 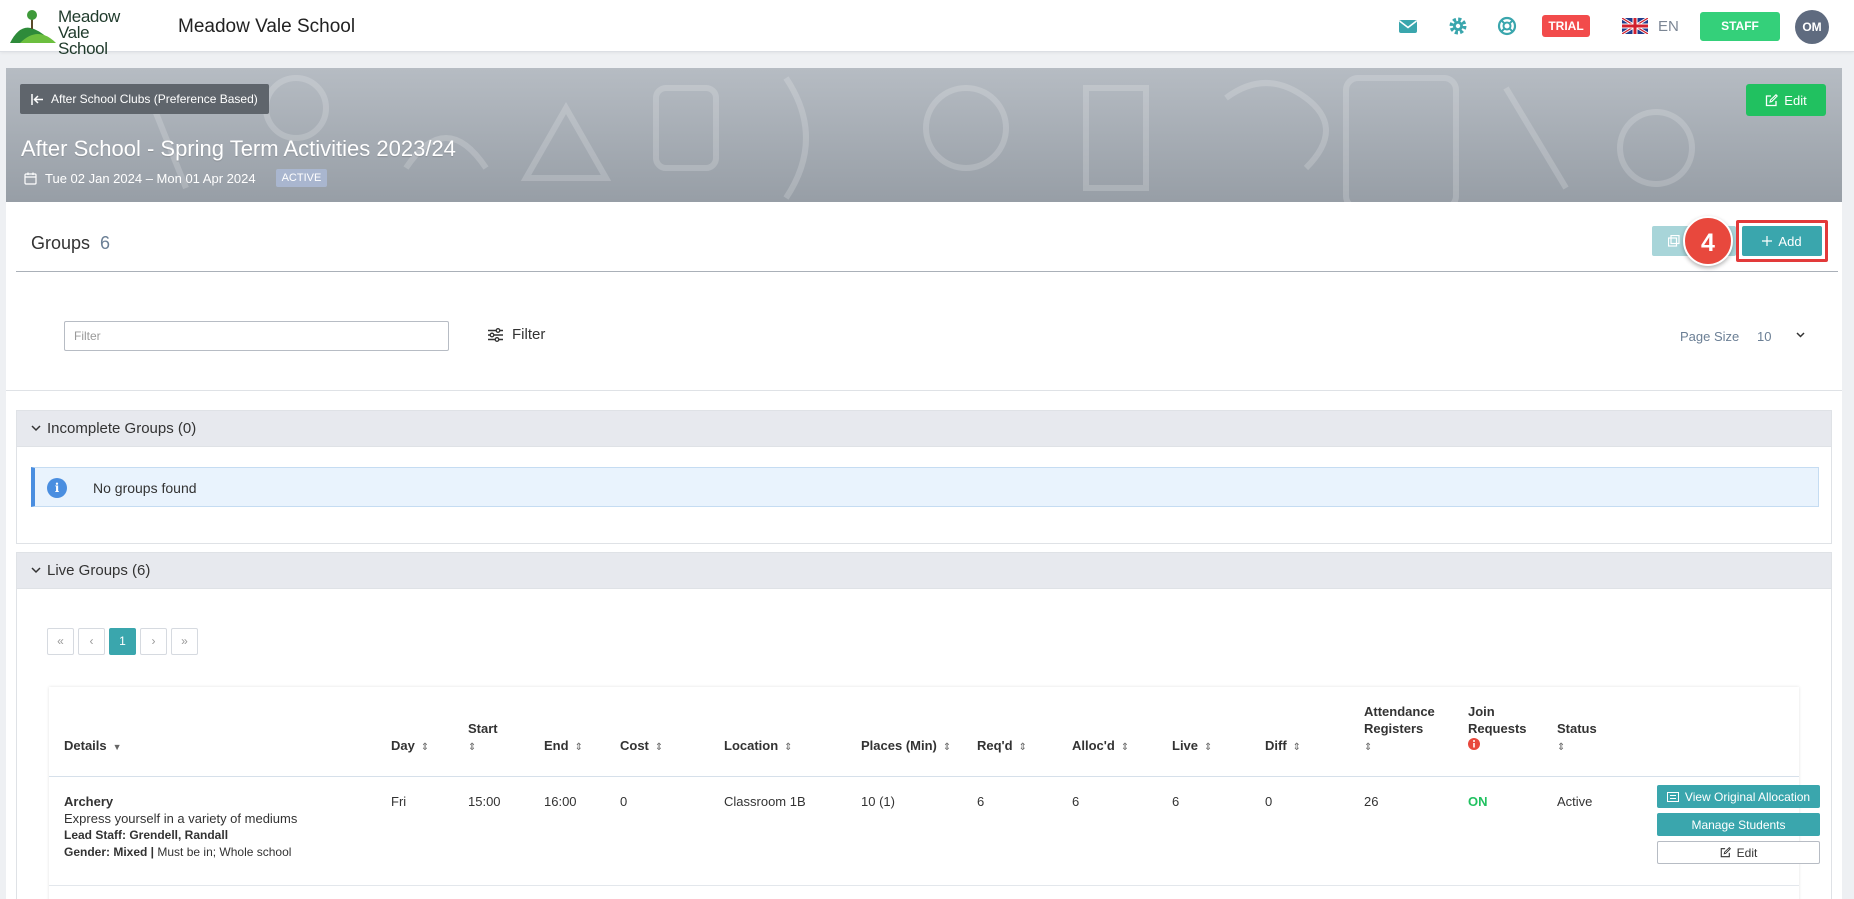 I want to click on groups-heading: Groups 6, so click(x=70, y=243).